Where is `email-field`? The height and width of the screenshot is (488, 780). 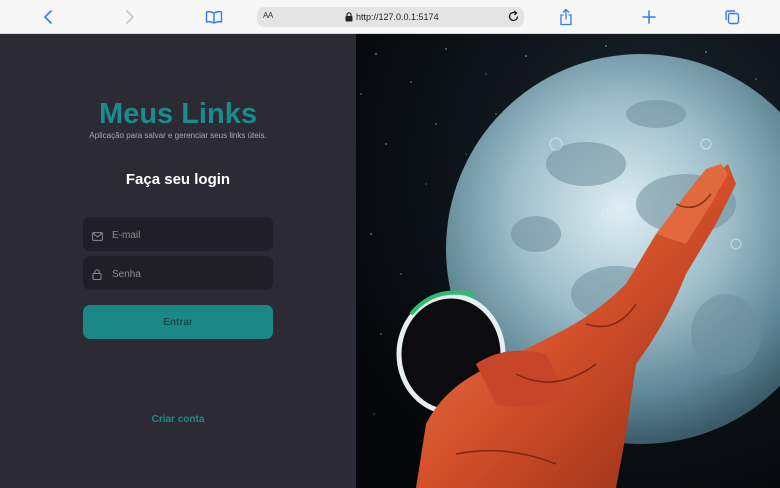
email-field is located at coordinates (178, 235).